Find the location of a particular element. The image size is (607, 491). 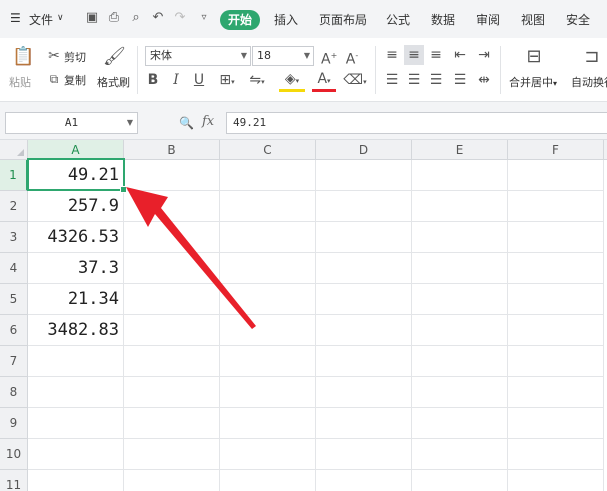

cell-b10 is located at coordinates (172, 454).